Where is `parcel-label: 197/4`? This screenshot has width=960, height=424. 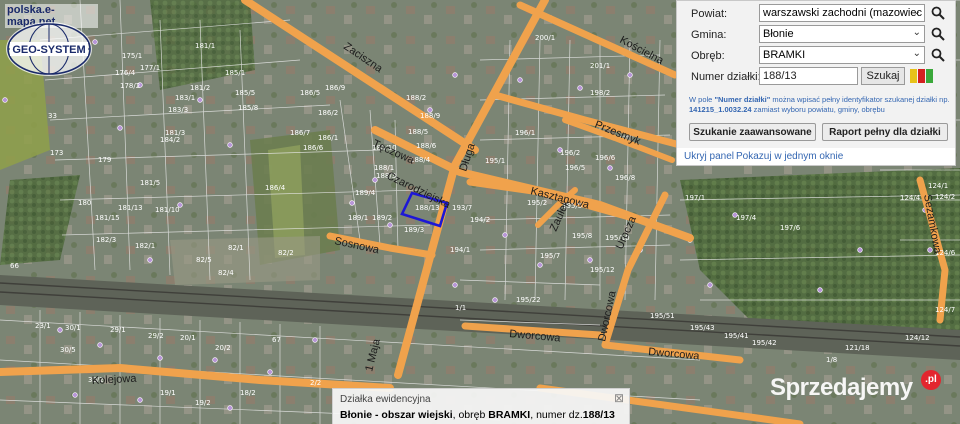
parcel-label: 197/4 is located at coordinates (746, 218).